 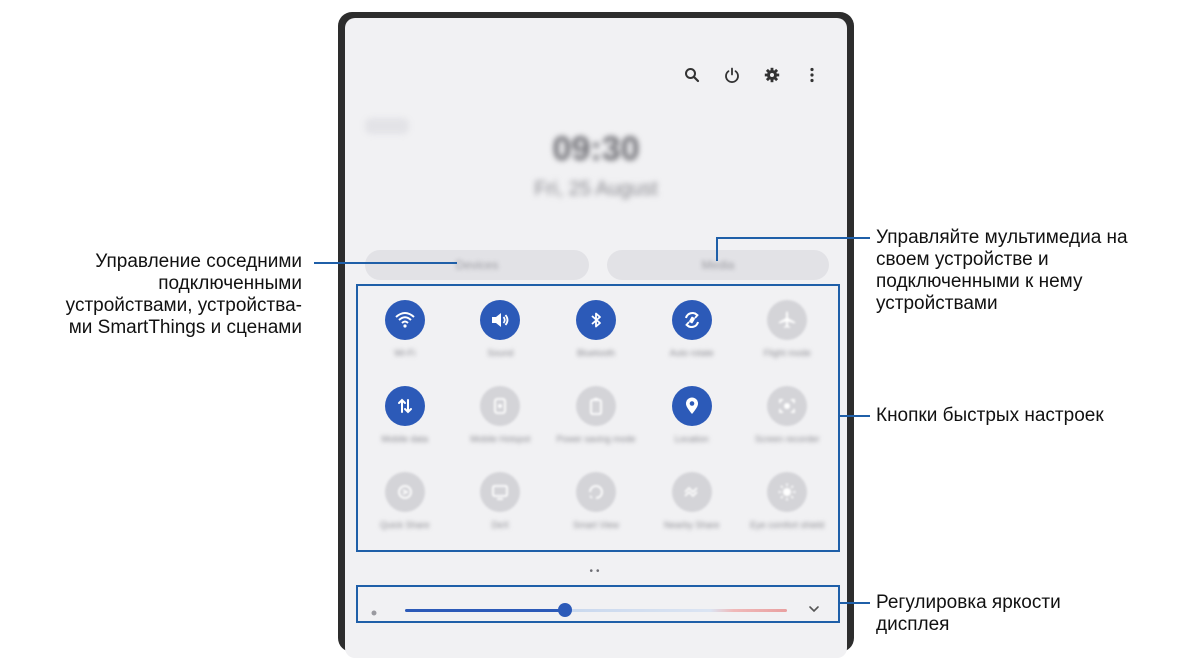 I want to click on power-icon, so click(x=732, y=75).